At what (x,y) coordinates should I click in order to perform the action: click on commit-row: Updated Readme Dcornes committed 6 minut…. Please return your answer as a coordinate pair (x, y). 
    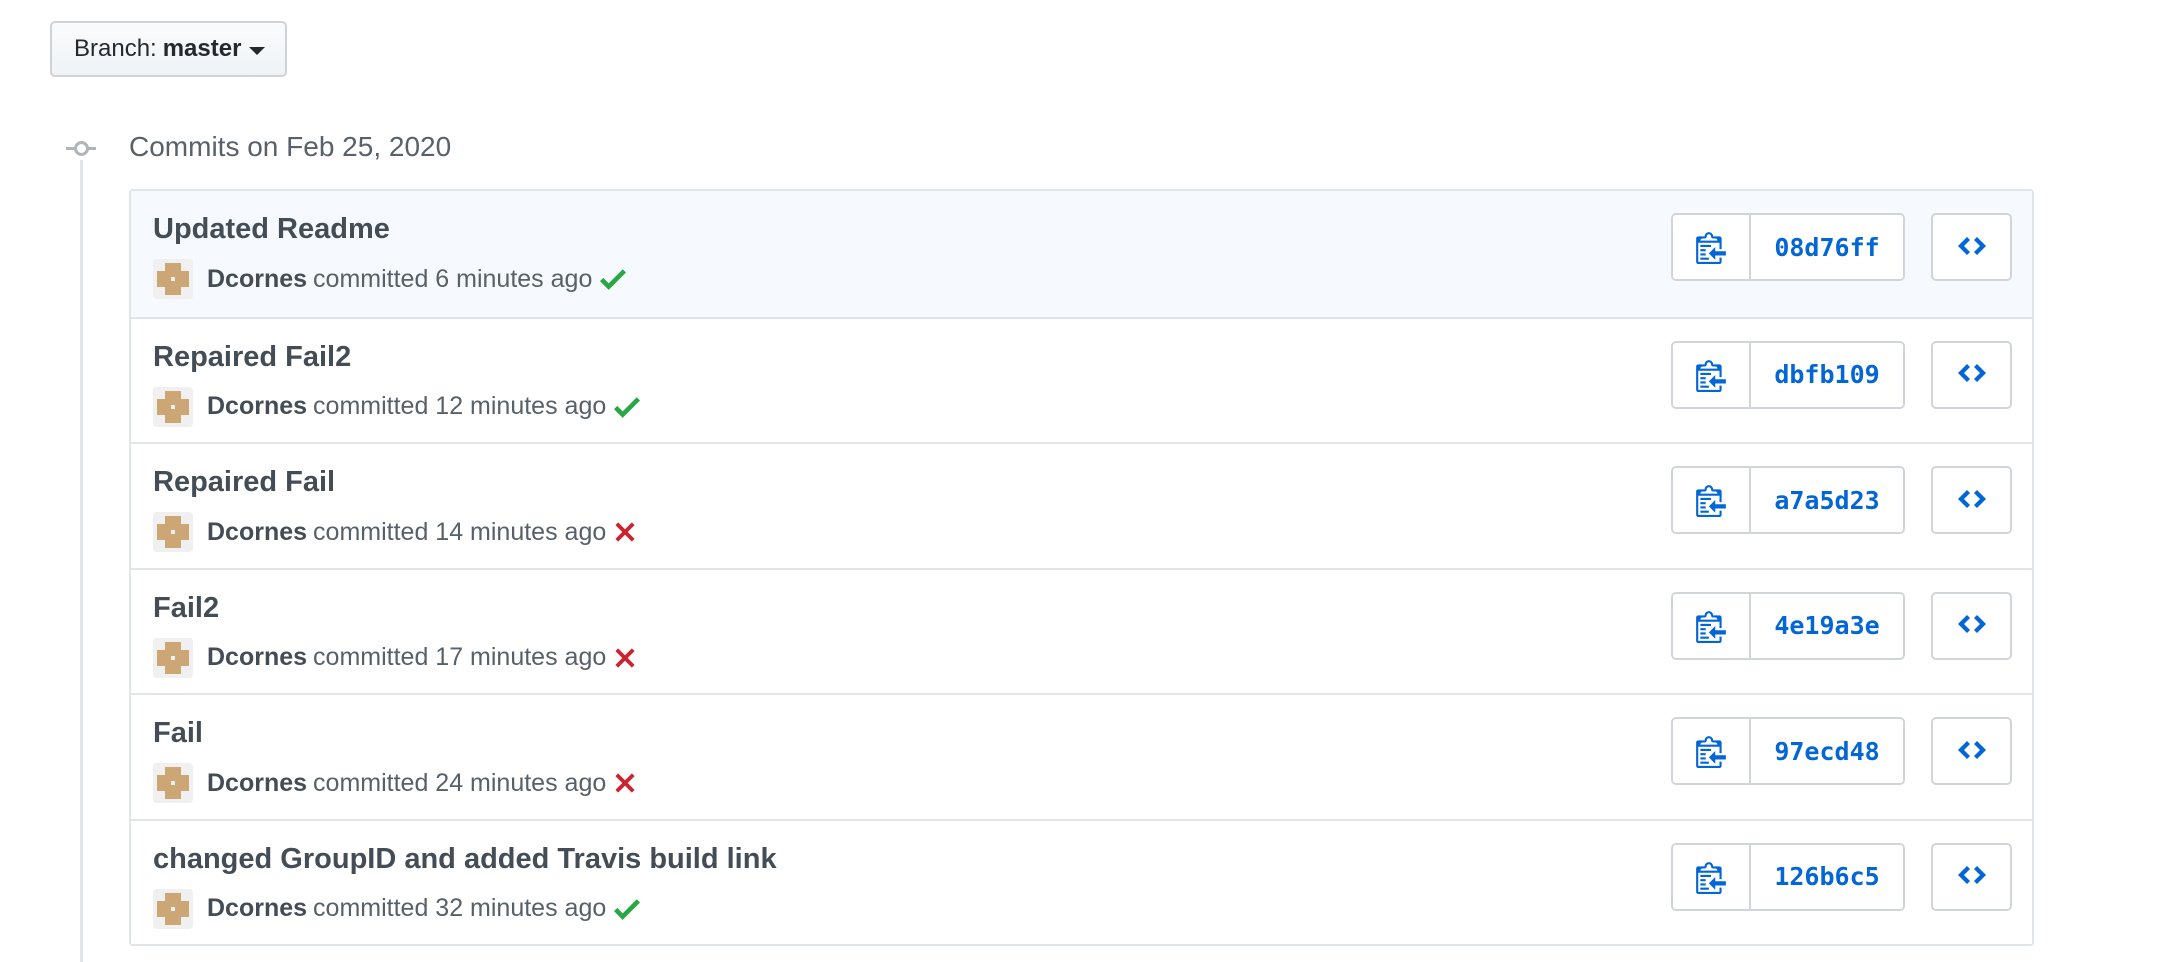
    Looking at the image, I should click on (1081, 254).